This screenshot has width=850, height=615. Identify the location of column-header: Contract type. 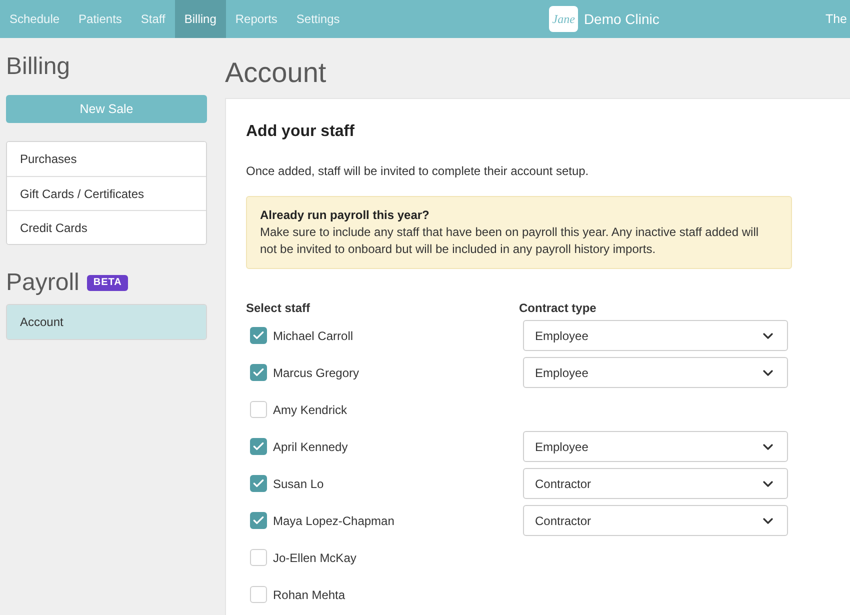
(557, 308).